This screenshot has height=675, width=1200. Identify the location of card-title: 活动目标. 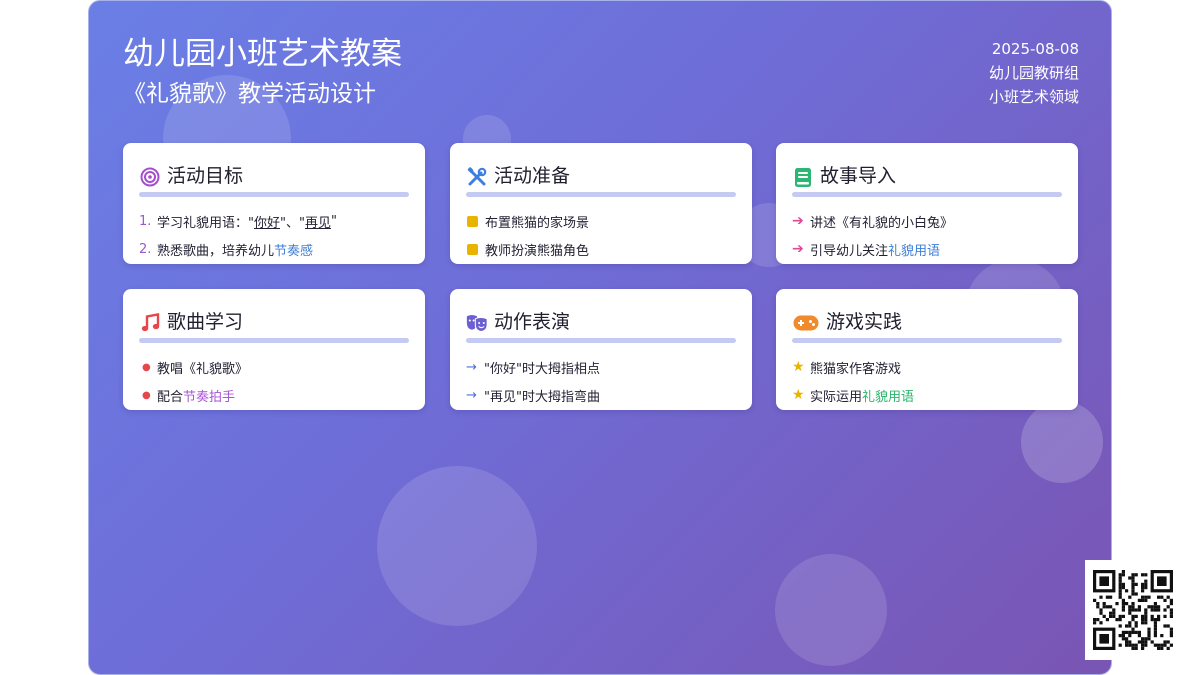
(205, 176).